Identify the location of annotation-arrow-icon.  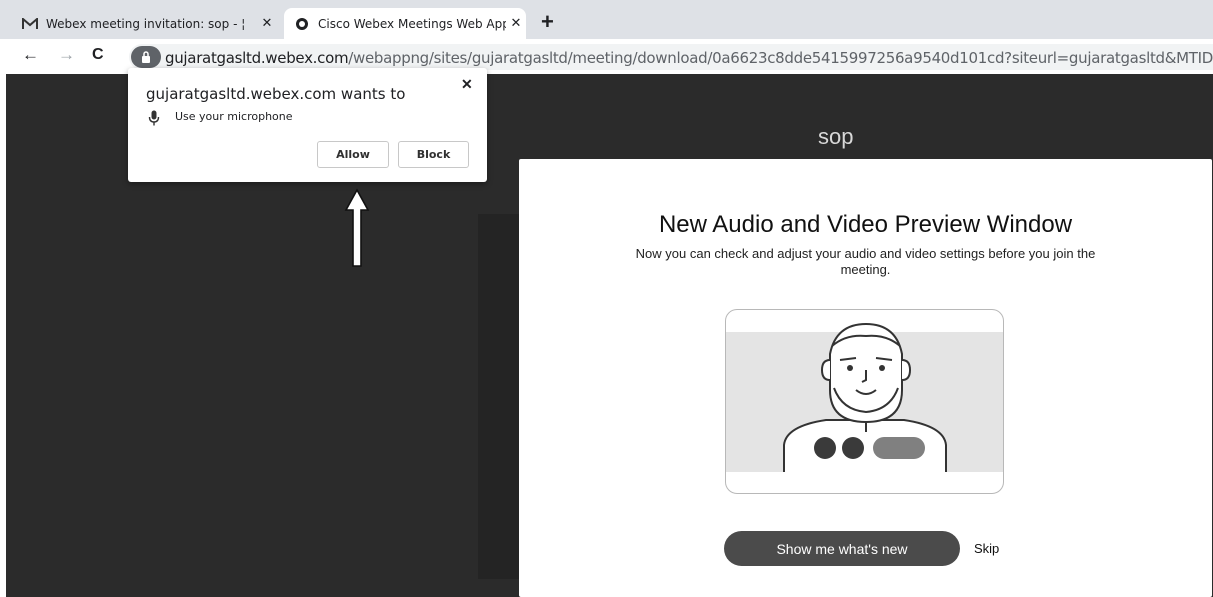
(357, 227).